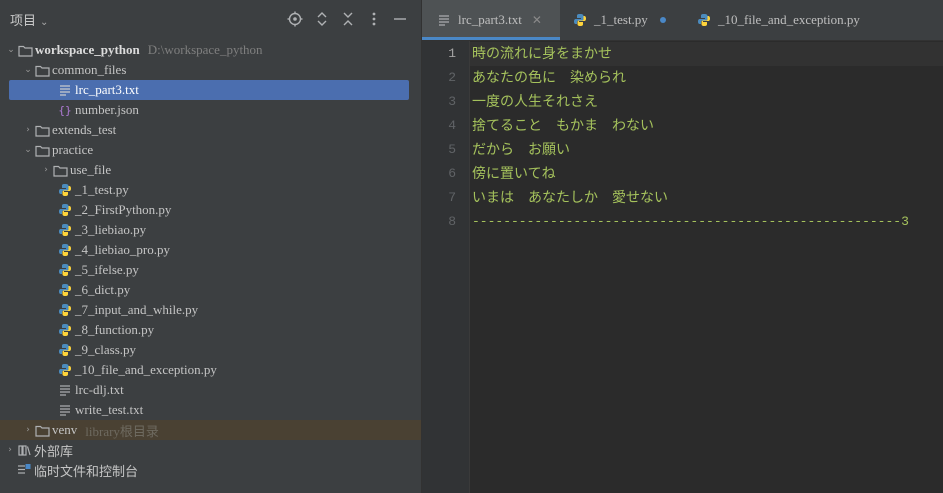 The width and height of the screenshot is (943, 493). Describe the element at coordinates (65, 110) in the screenshot. I see `json-file-icon: {}` at that location.